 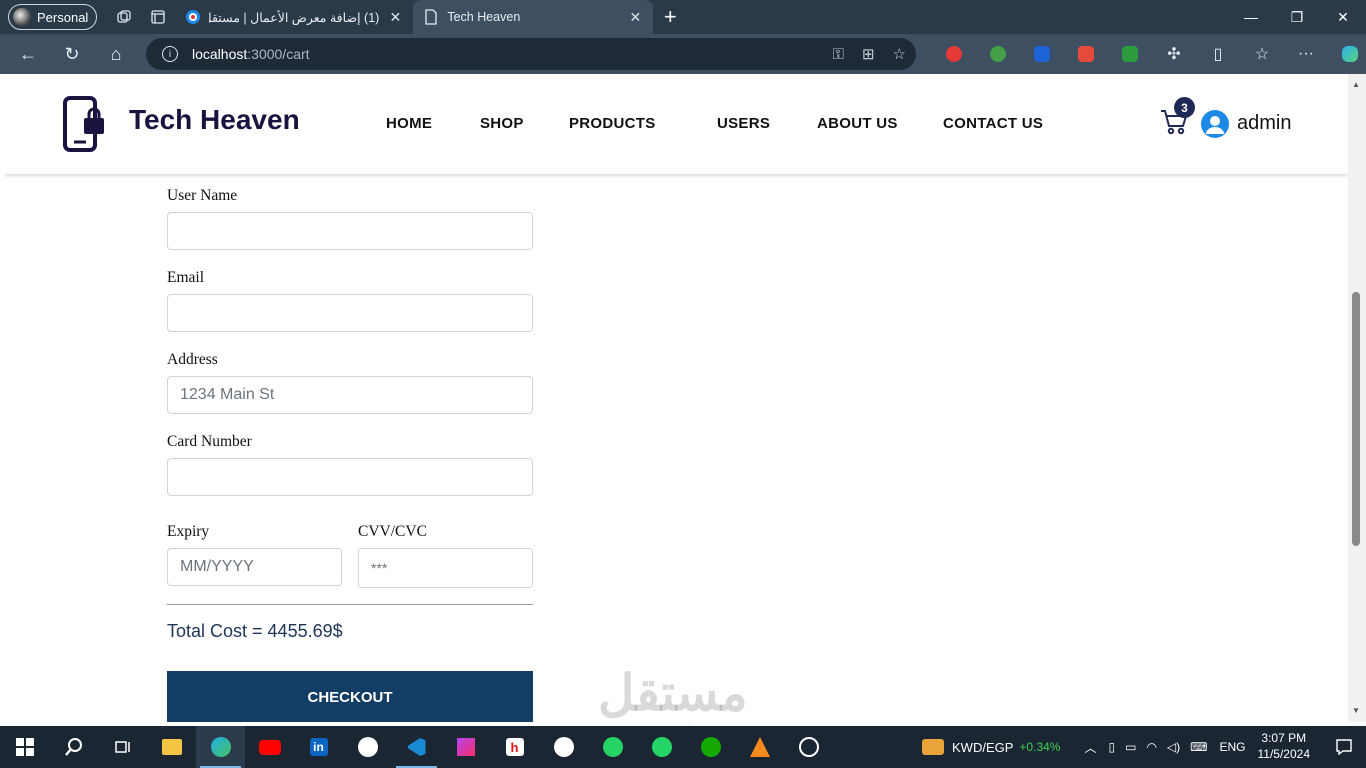 I want to click on nav-contact-us: CONTACT US, so click(x=993, y=123).